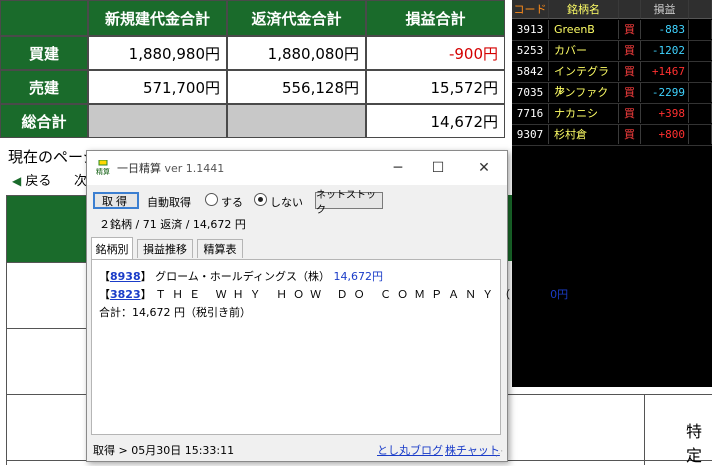 This screenshot has width=712, height=466. I want to click on panel-row-divider, so click(612, 145).